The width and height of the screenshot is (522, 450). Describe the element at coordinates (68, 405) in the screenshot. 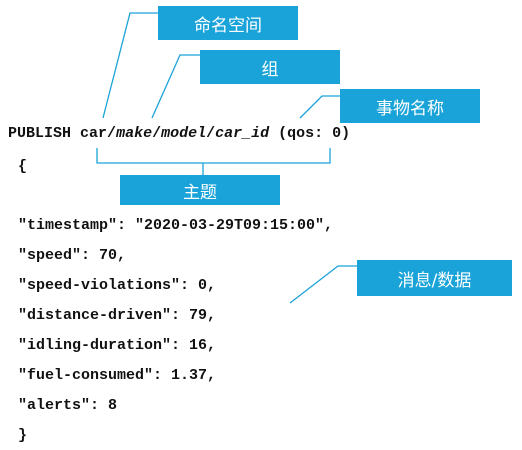

I see `payload-line-alerts: "alerts": 8` at that location.